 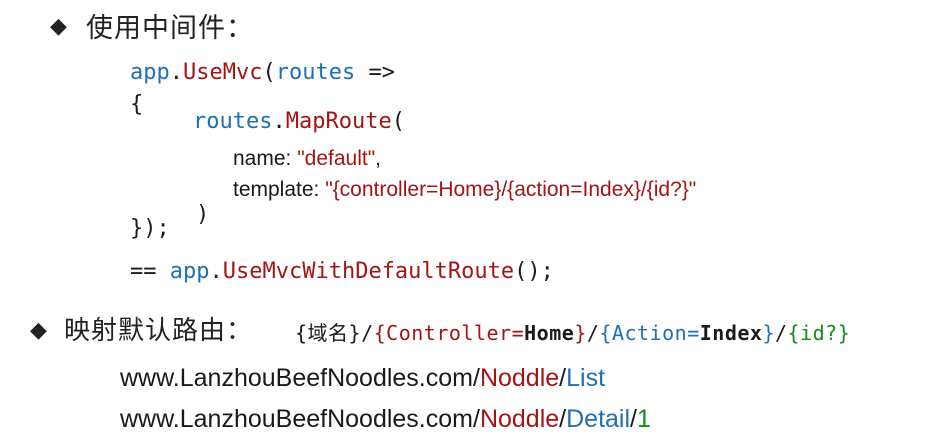 What do you see at coordinates (262, 72) in the screenshot?
I see `code-line-usemvc: app.UseMvc(routes =>` at bounding box center [262, 72].